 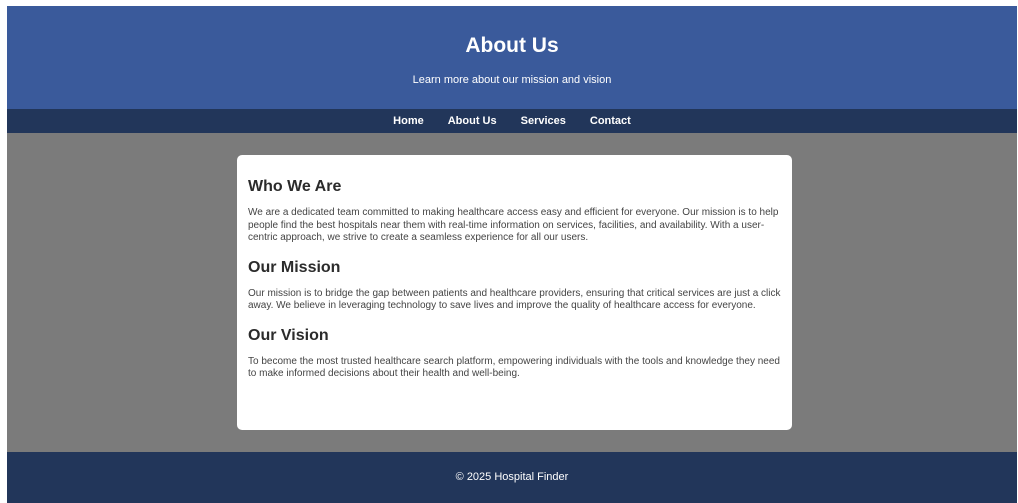 What do you see at coordinates (472, 121) in the screenshot?
I see `nav-link-about-us: About Us` at bounding box center [472, 121].